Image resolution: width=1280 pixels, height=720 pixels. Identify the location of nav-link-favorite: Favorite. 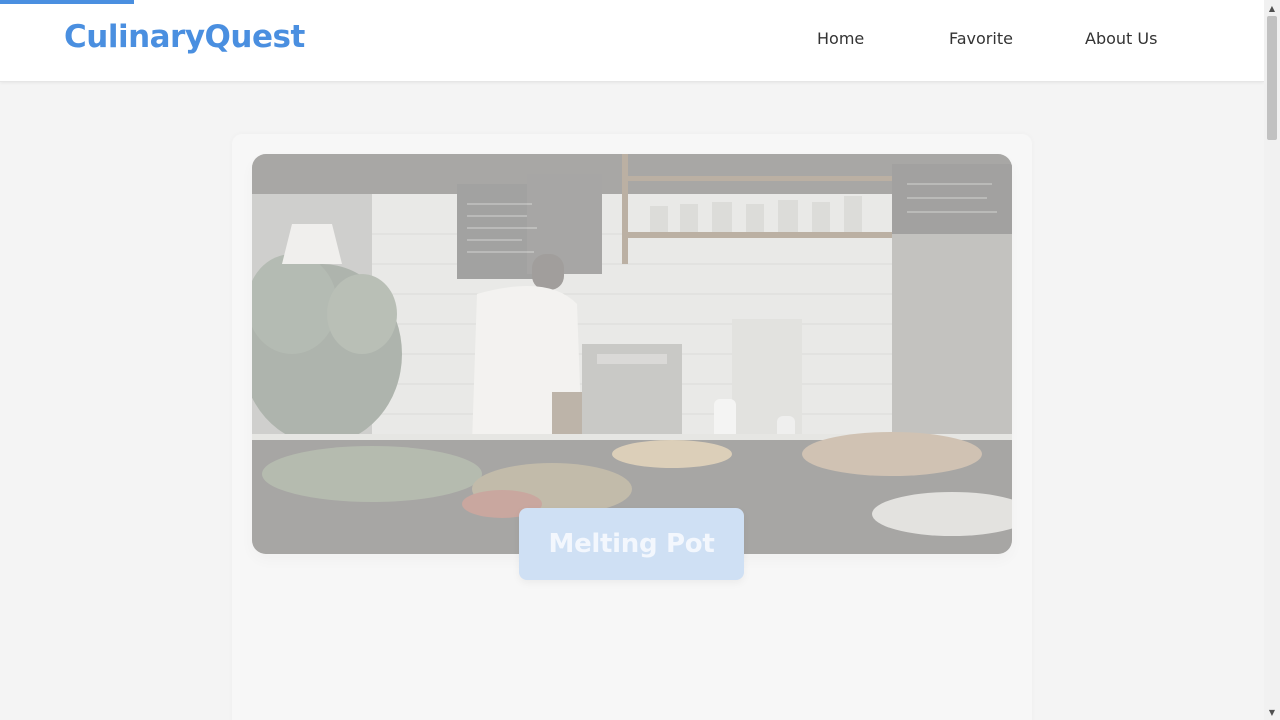
(981, 38).